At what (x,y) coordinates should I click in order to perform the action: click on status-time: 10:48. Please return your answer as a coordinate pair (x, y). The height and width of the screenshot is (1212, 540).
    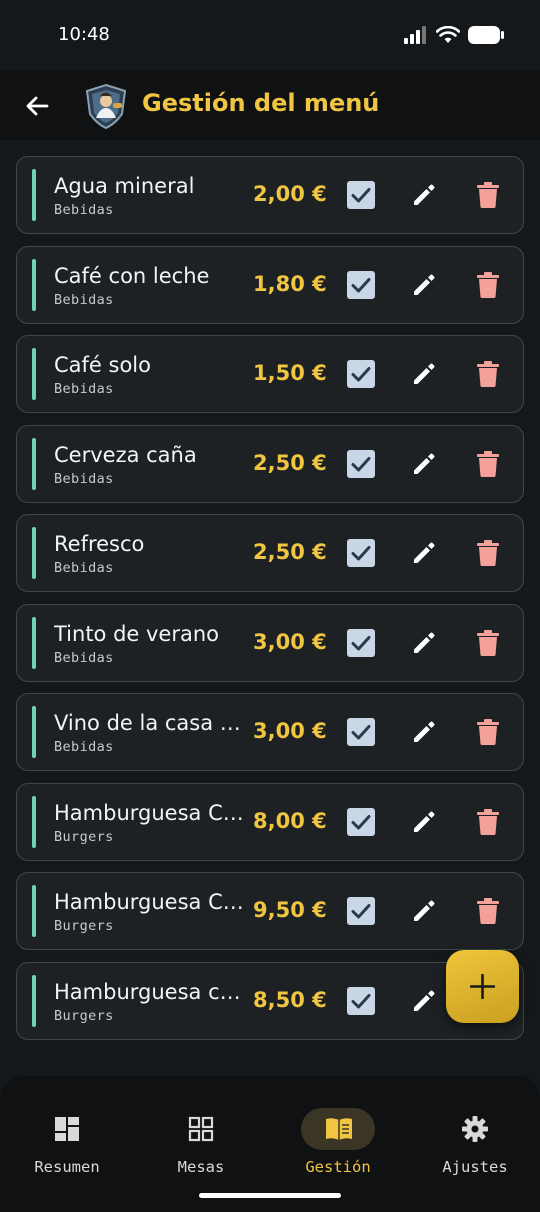
    Looking at the image, I should click on (84, 34).